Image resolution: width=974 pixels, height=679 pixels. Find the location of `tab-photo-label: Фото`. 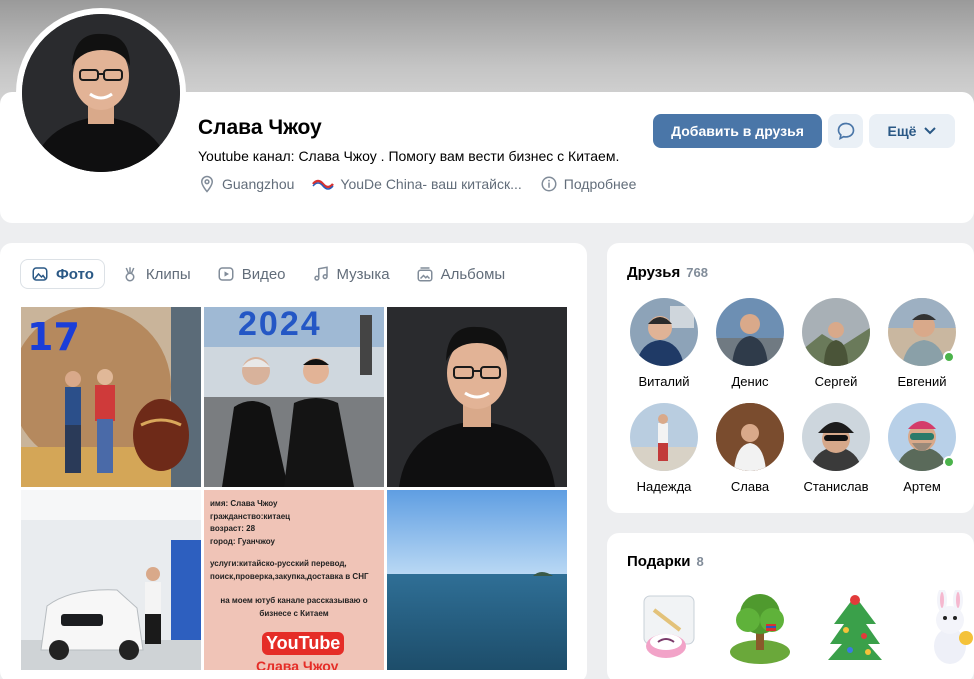

tab-photo-label: Фото is located at coordinates (75, 274).